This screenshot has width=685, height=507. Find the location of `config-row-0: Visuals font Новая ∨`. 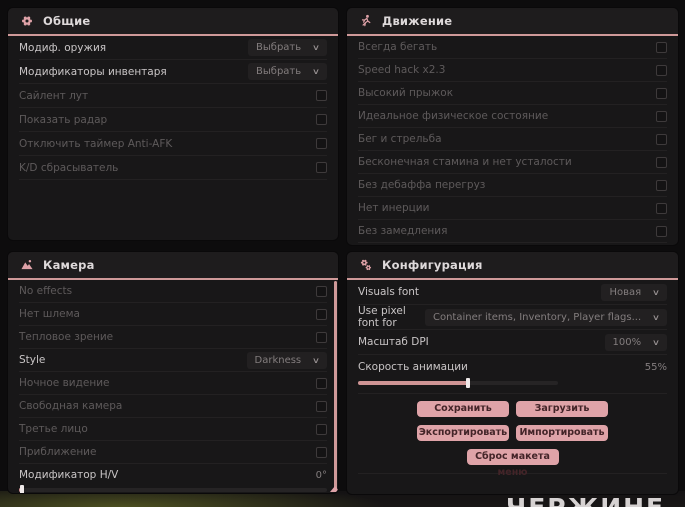

config-row-0: Visuals font Новая ∨ is located at coordinates (512, 292).